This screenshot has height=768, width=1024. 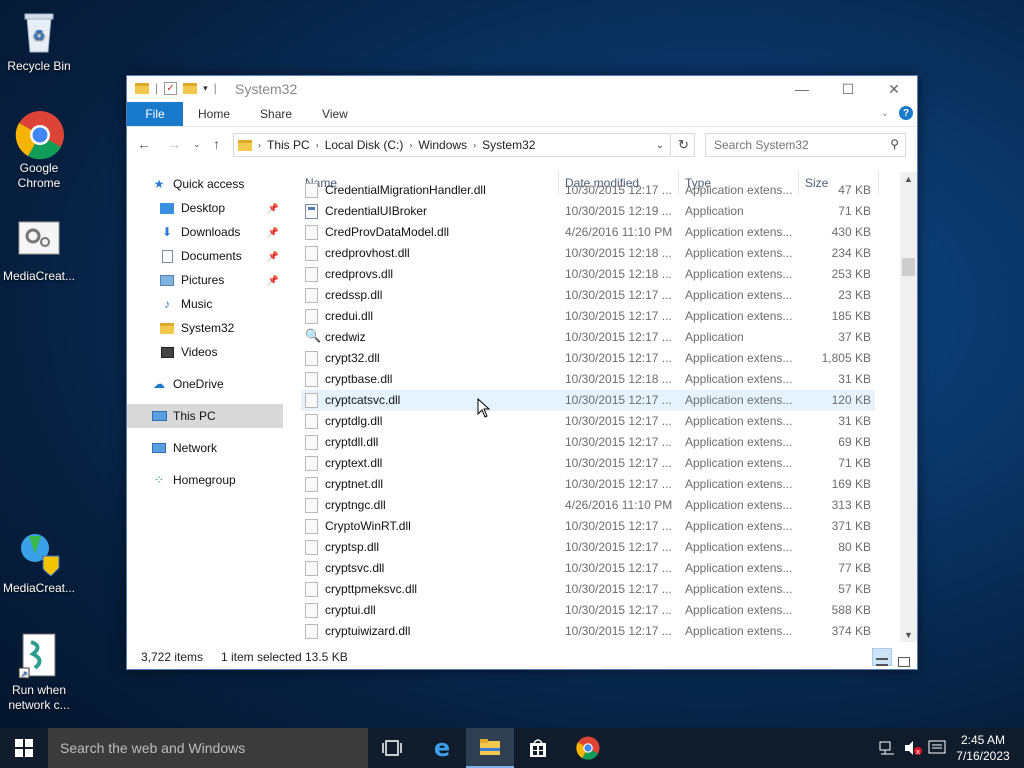 I want to click on nav-system32: System32, so click(x=205, y=328).